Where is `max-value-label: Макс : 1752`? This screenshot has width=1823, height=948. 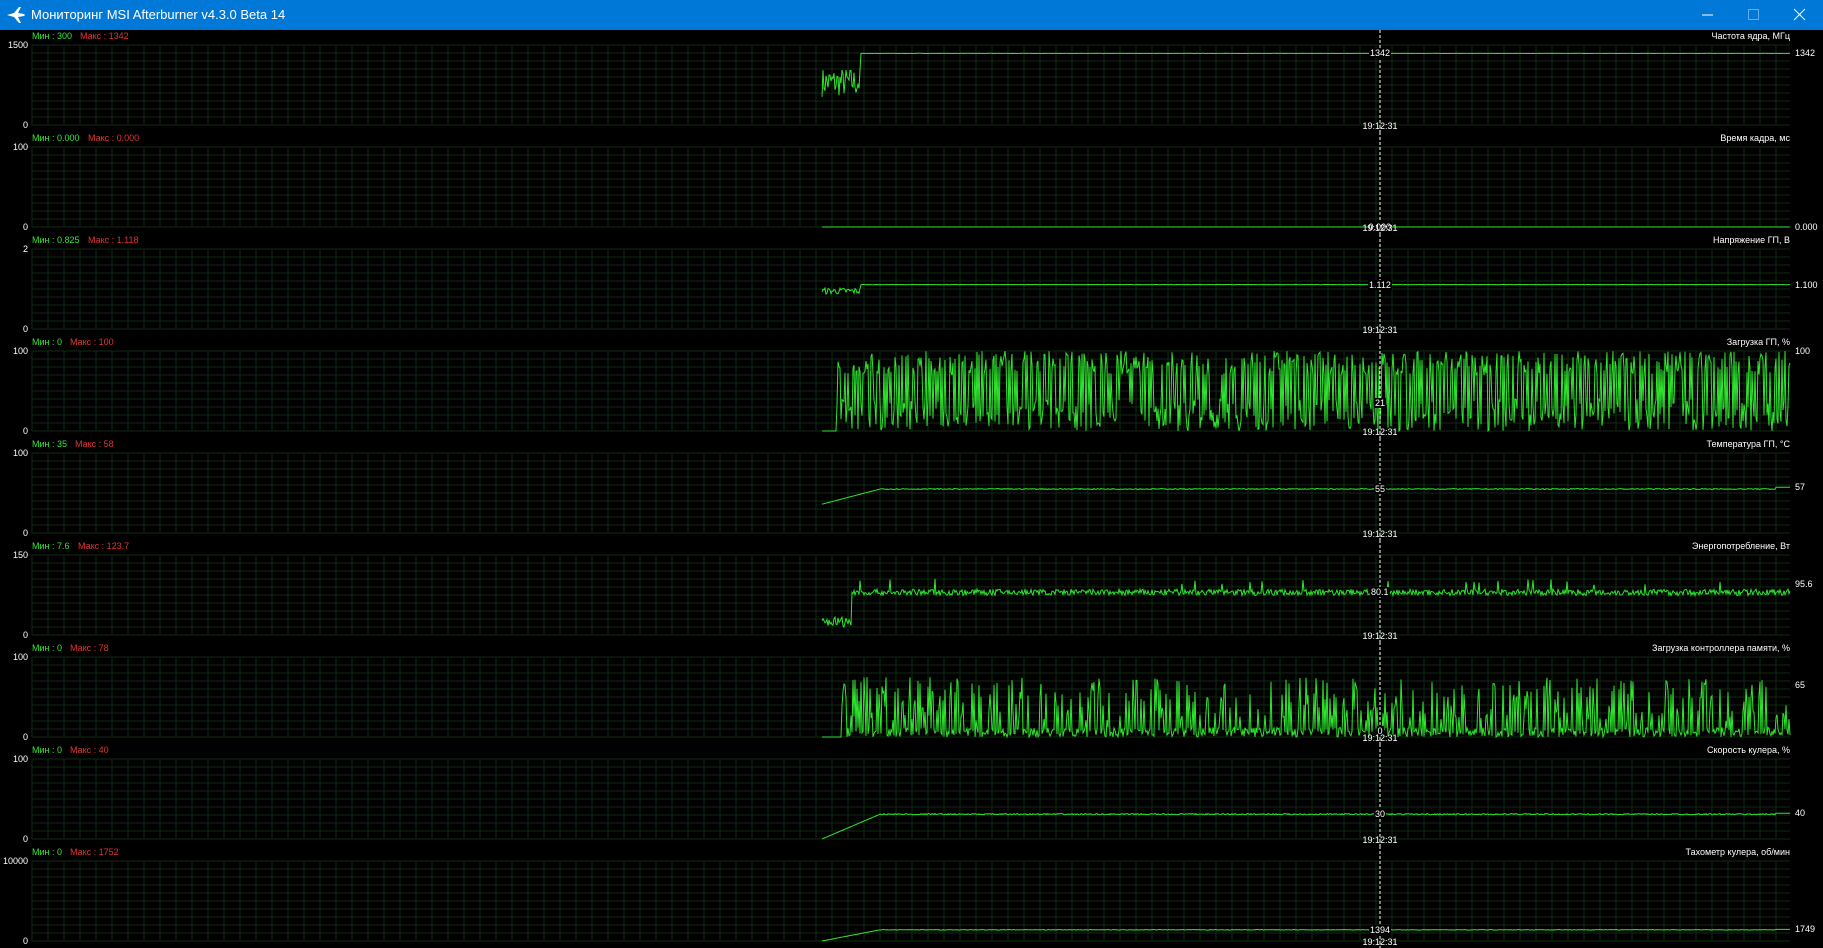 max-value-label: Макс : 1752 is located at coordinates (94, 852).